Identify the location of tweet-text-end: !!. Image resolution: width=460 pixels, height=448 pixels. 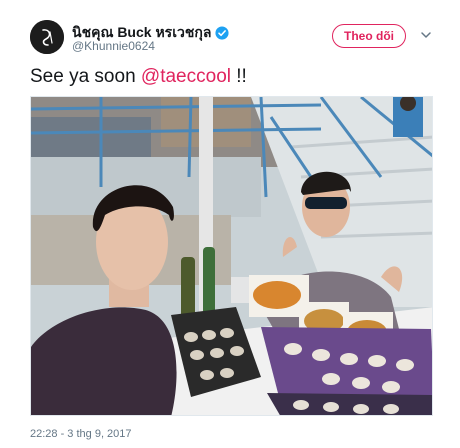
(238, 76).